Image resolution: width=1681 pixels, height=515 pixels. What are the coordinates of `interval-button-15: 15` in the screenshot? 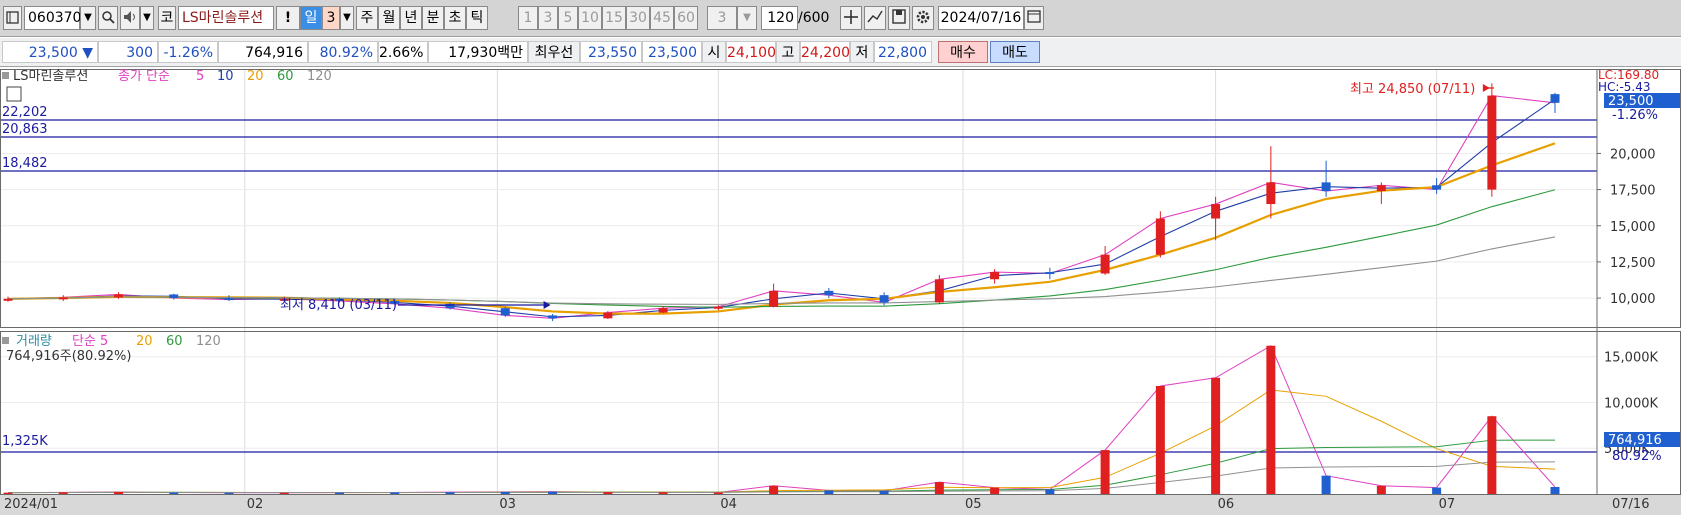 It's located at (614, 18).